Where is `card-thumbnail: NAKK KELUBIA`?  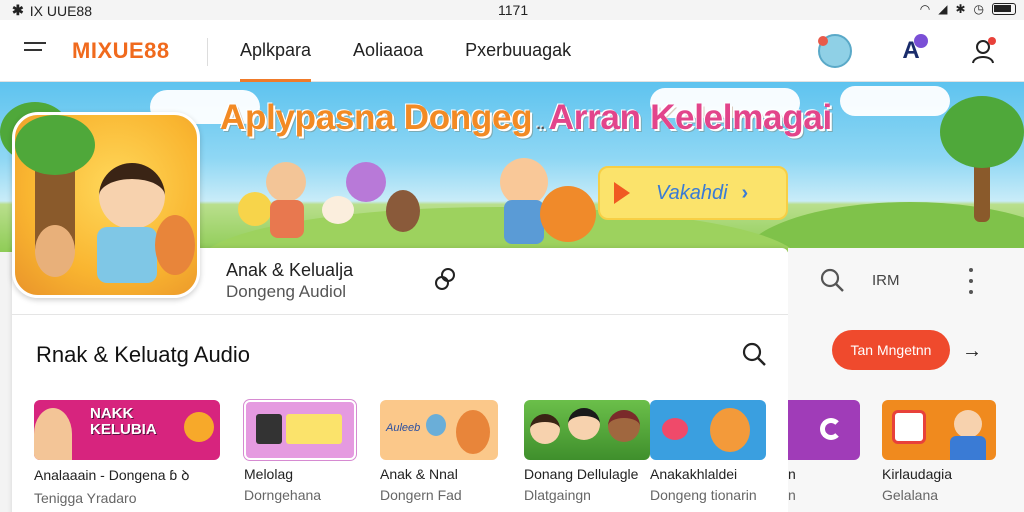 card-thumbnail: NAKK KELUBIA is located at coordinates (127, 430).